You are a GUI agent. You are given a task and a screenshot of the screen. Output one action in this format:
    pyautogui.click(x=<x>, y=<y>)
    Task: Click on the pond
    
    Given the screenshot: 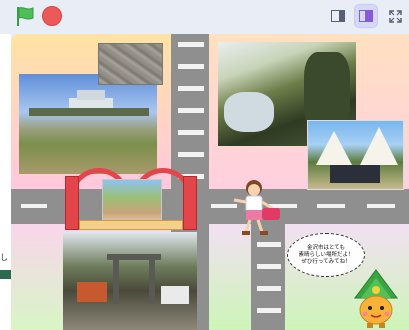 What is the action you would take?
    pyautogui.click(x=249, y=112)
    